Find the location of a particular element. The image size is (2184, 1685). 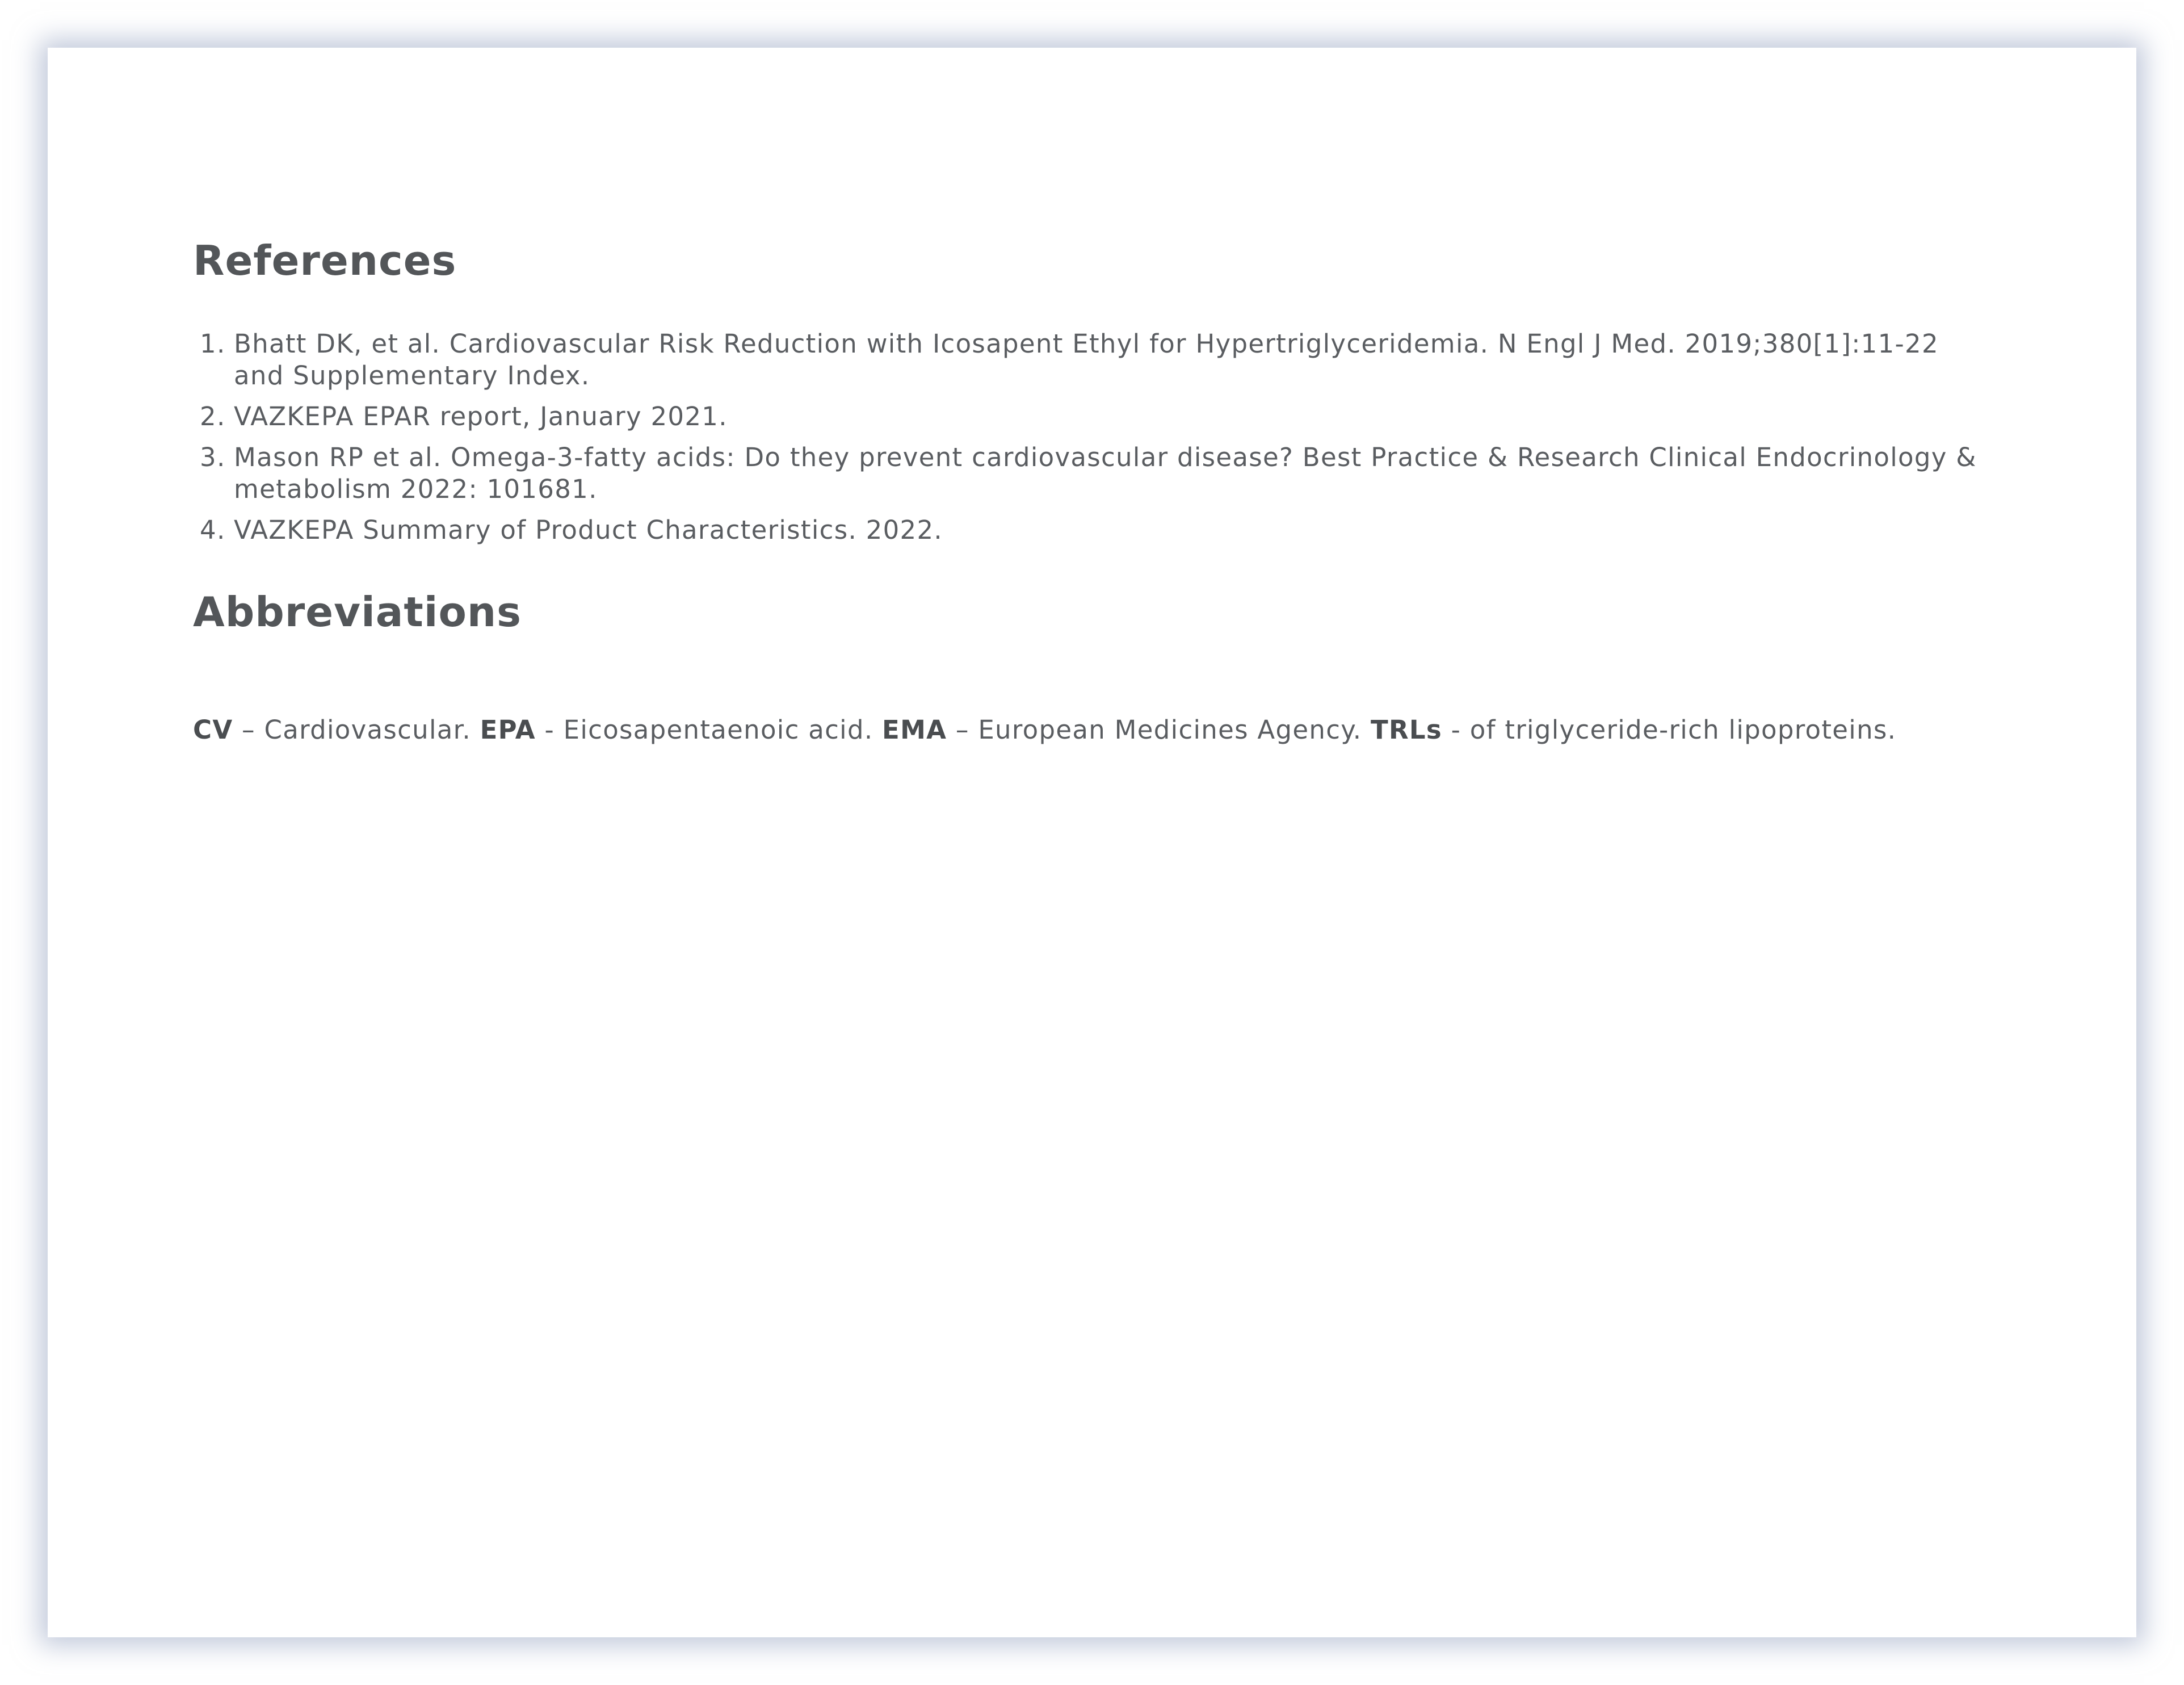

abbreviation-definition: Cardiovascular. is located at coordinates (367, 730).